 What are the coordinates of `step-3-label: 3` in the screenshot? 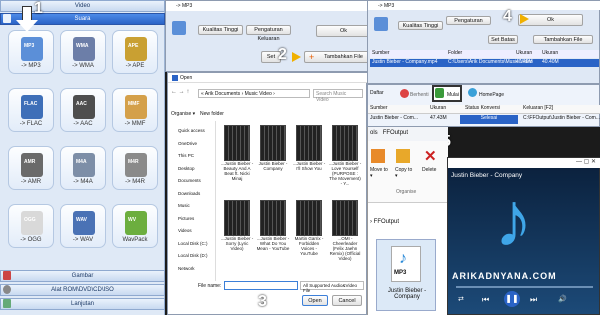 It's located at (262, 301).